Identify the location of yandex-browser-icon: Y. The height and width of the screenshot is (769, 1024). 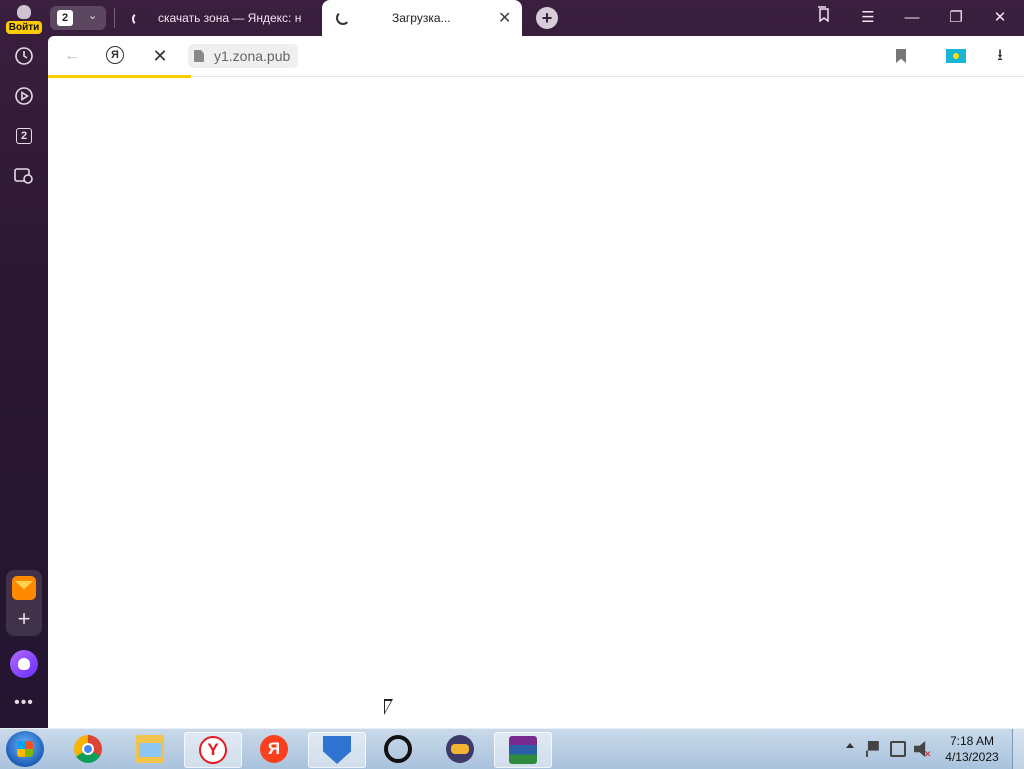
(213, 750).